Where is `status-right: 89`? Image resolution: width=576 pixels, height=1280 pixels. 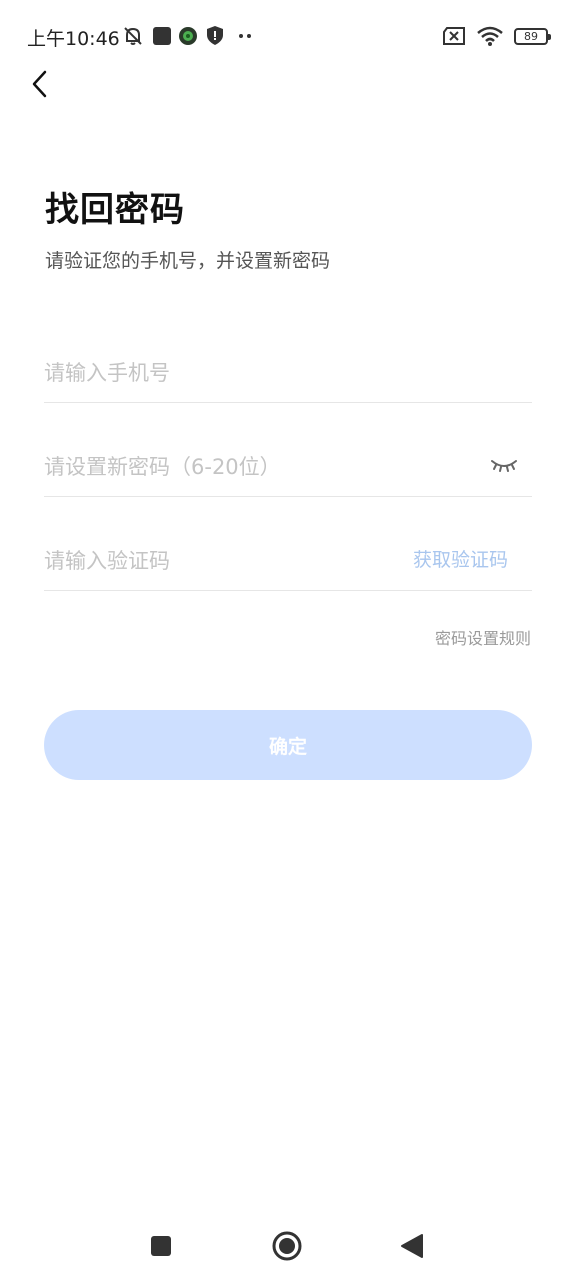 status-right: 89 is located at coordinates (496, 36).